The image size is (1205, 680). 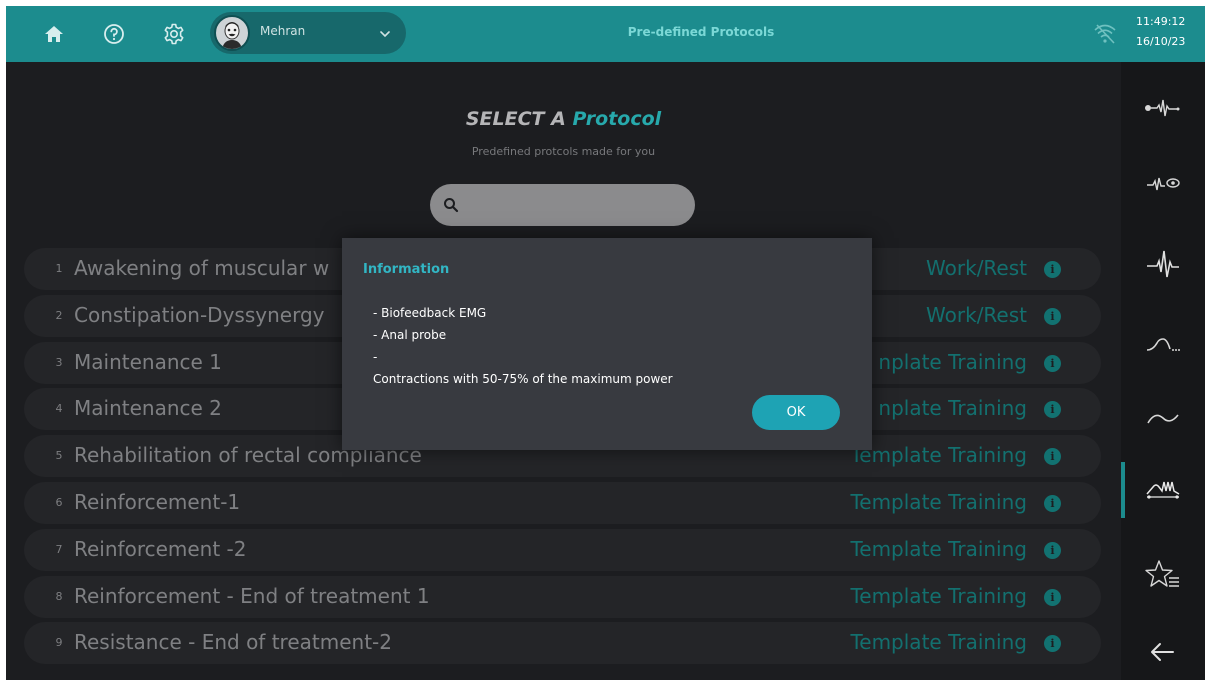 What do you see at coordinates (515, 119) in the screenshot?
I see `heading-prefix: SELECT A` at bounding box center [515, 119].